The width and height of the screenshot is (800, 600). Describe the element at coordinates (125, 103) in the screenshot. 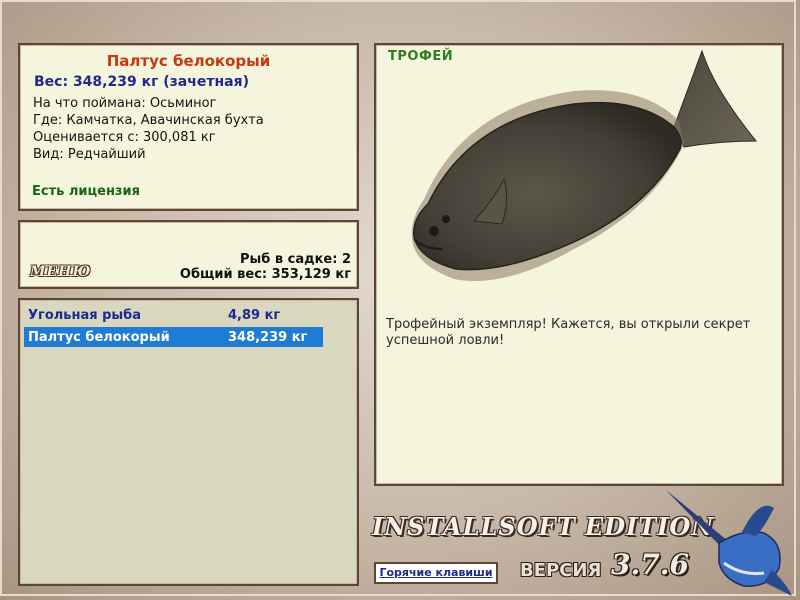

I see `bait-info: На что поймана: Осьминог` at that location.